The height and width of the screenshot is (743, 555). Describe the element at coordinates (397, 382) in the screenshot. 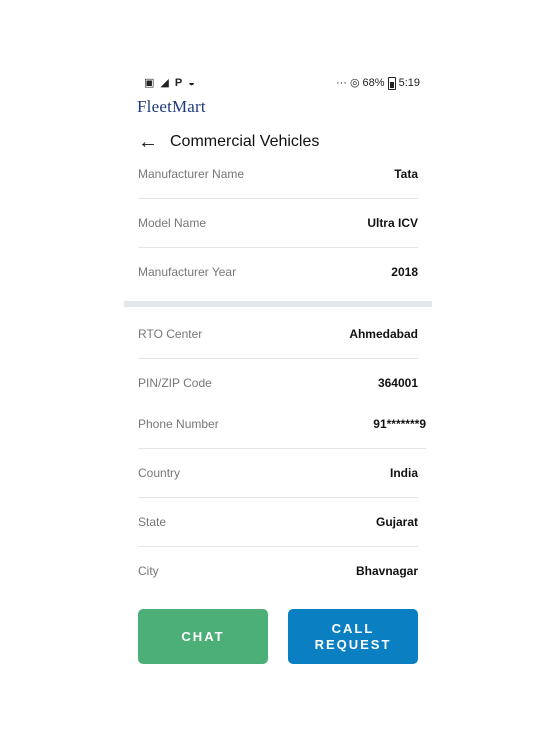

I see `detail-value: 364001` at that location.